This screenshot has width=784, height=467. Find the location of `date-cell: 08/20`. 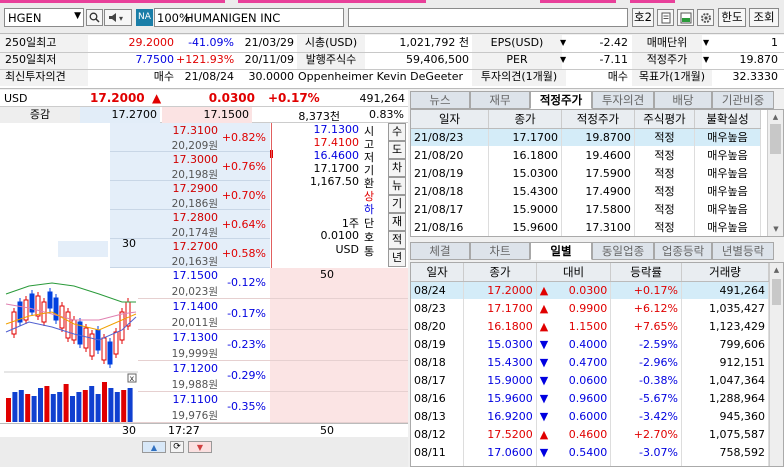

date-cell: 08/20 is located at coordinates (438, 326).